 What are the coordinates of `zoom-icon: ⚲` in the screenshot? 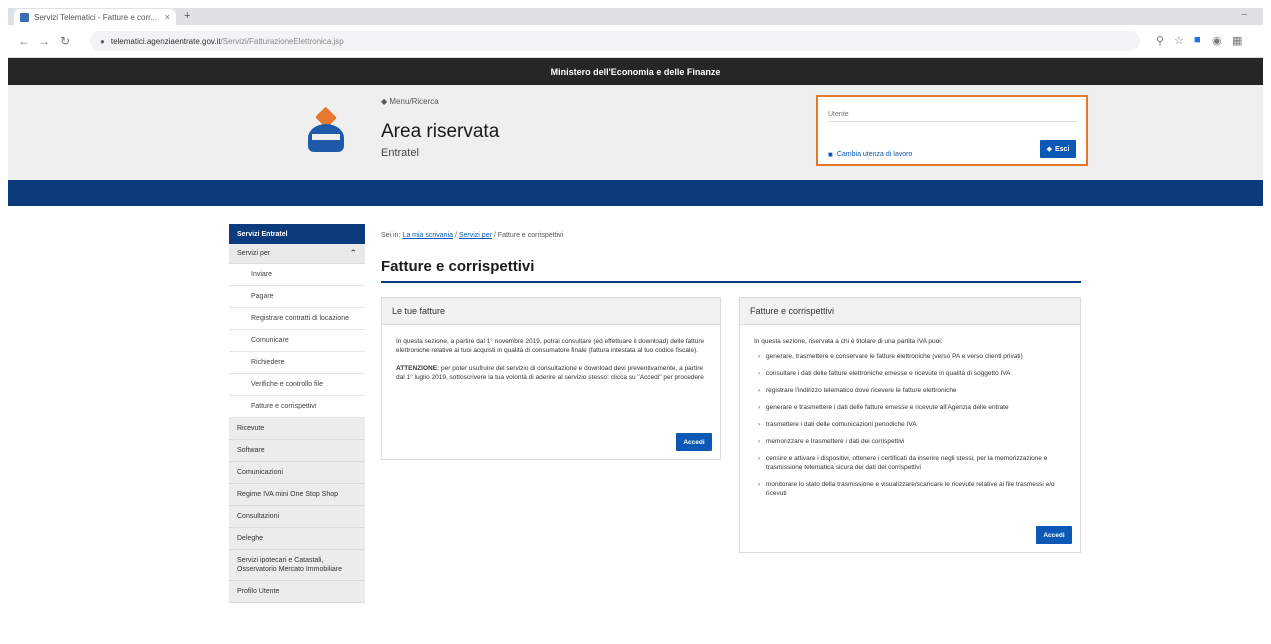 It's located at (1160, 40).